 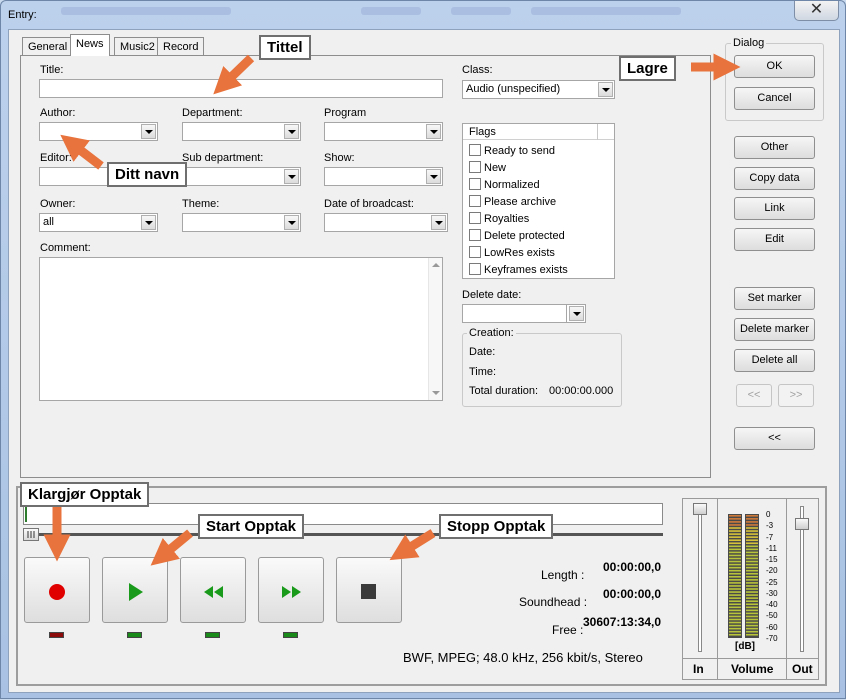 I want to click on record-button, so click(x=57, y=590).